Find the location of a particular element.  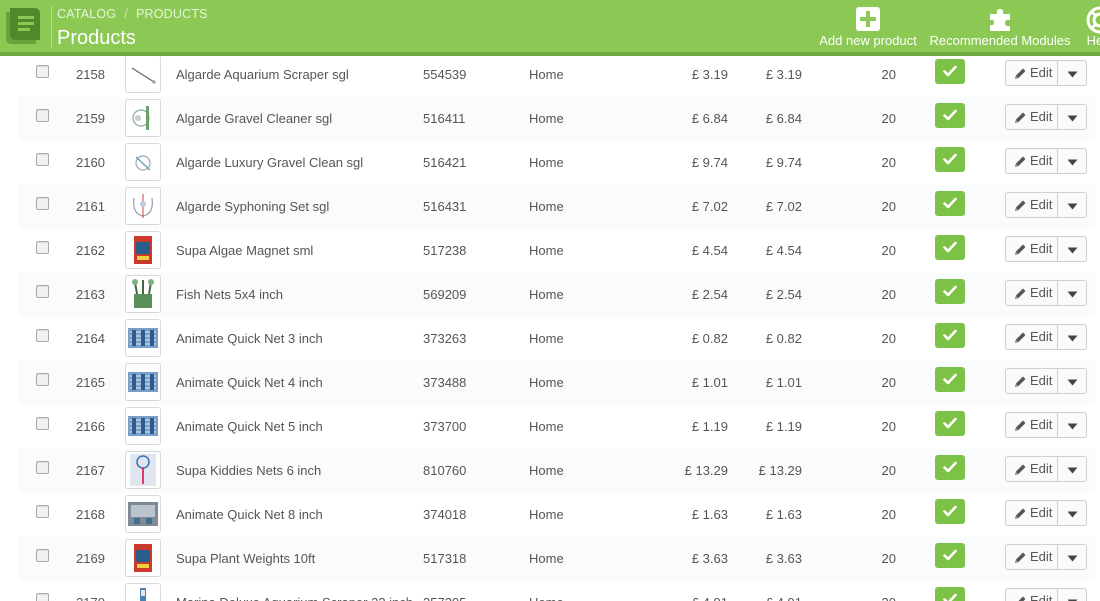

breadcrumb-products: PRODUCTS is located at coordinates (172, 14).